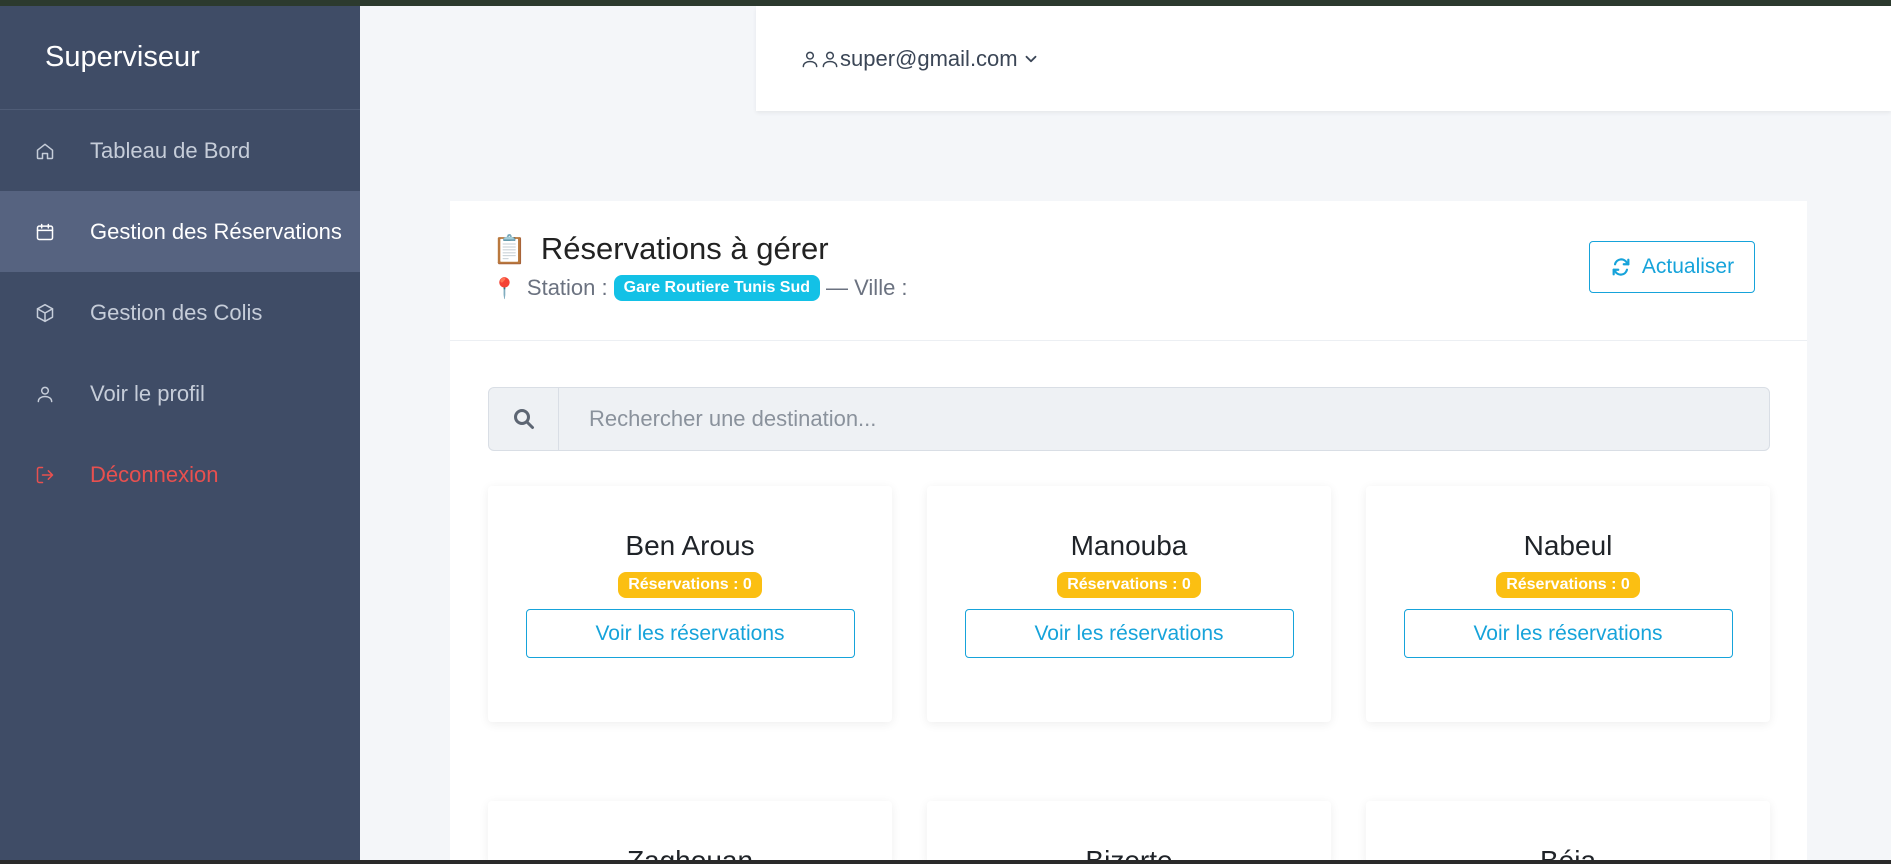 This screenshot has width=1891, height=864. Describe the element at coordinates (1568, 832) in the screenshot. I see `destination-card: Béja` at that location.